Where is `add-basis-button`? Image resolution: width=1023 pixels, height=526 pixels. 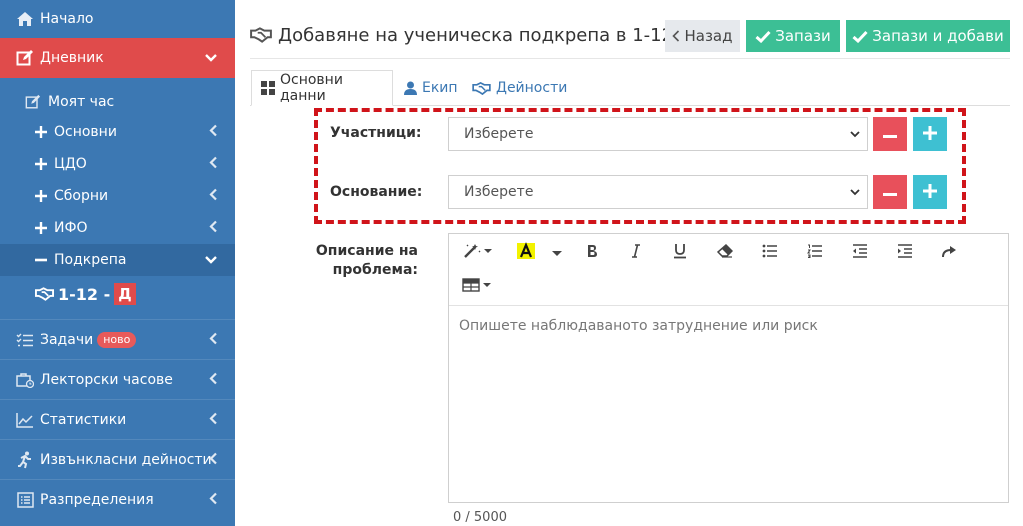 add-basis-button is located at coordinates (930, 192).